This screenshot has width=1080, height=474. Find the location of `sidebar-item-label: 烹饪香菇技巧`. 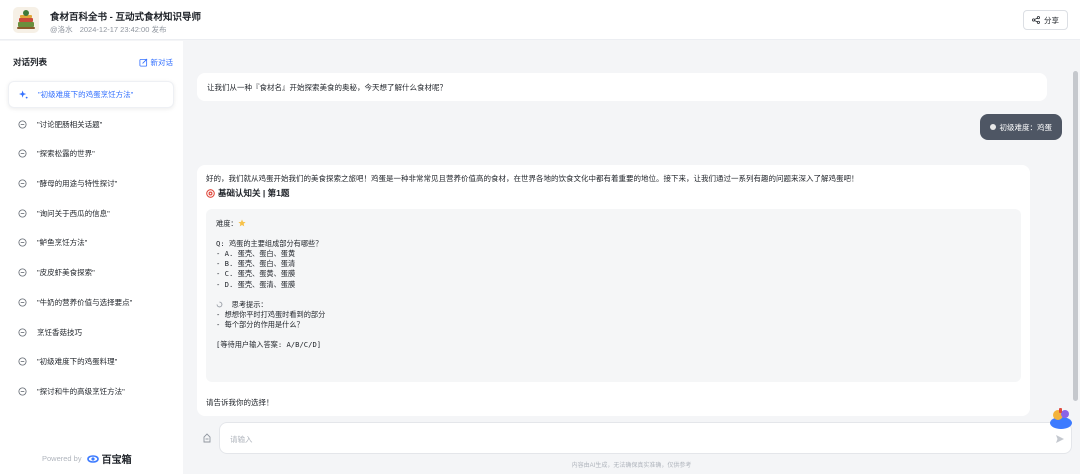

sidebar-item-label: 烹饪香菇技巧 is located at coordinates (59, 332).